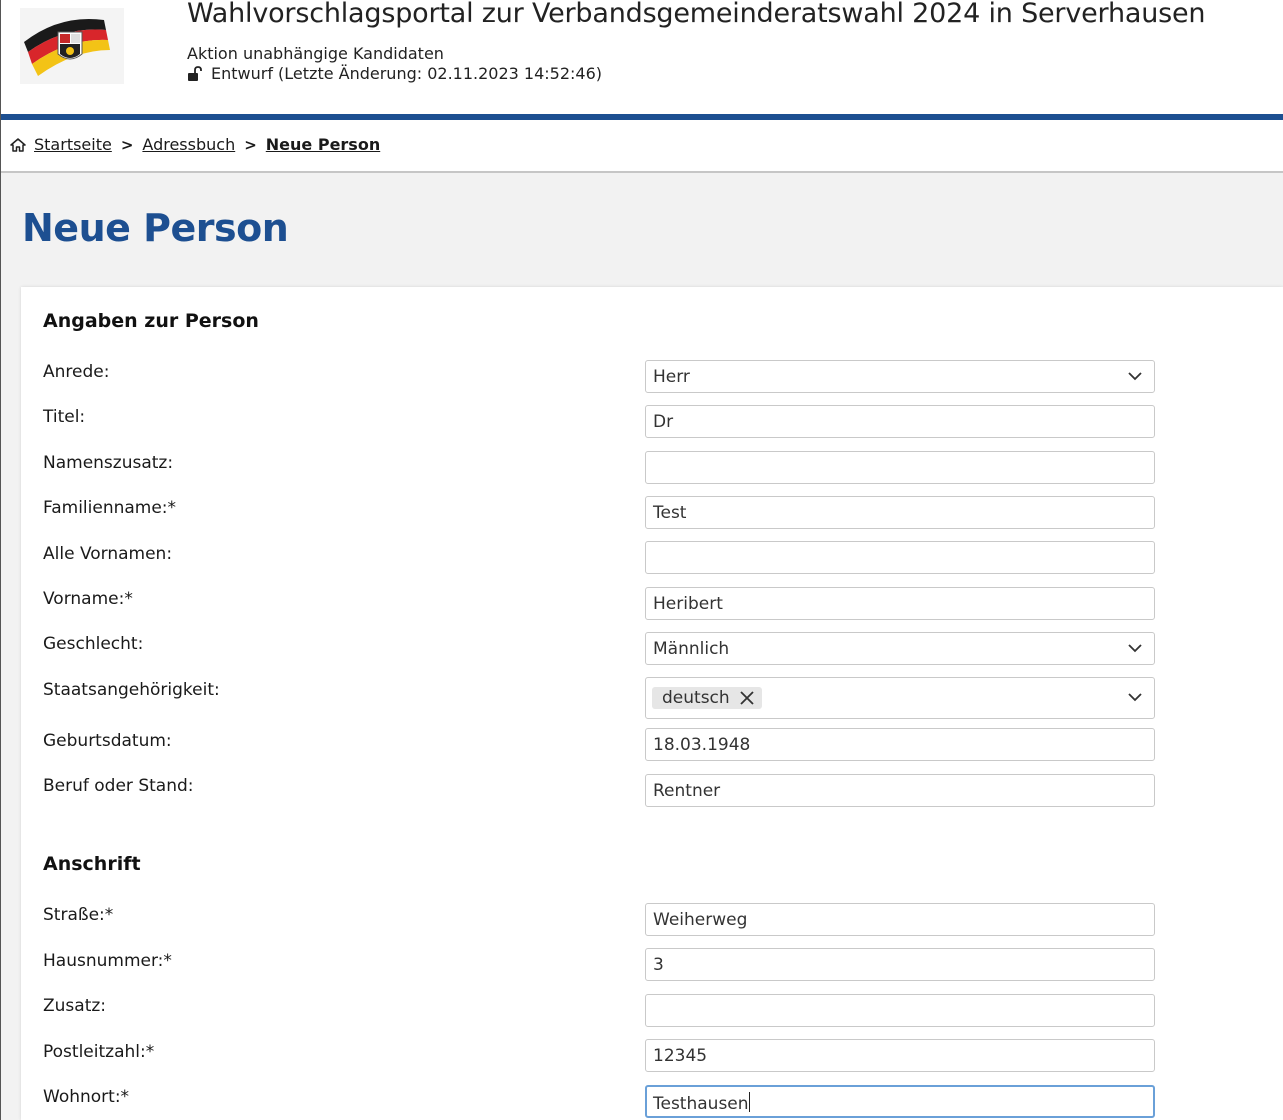 The height and width of the screenshot is (1120, 1283). What do you see at coordinates (900, 790) in the screenshot?
I see `beruf-input: Rentner` at bounding box center [900, 790].